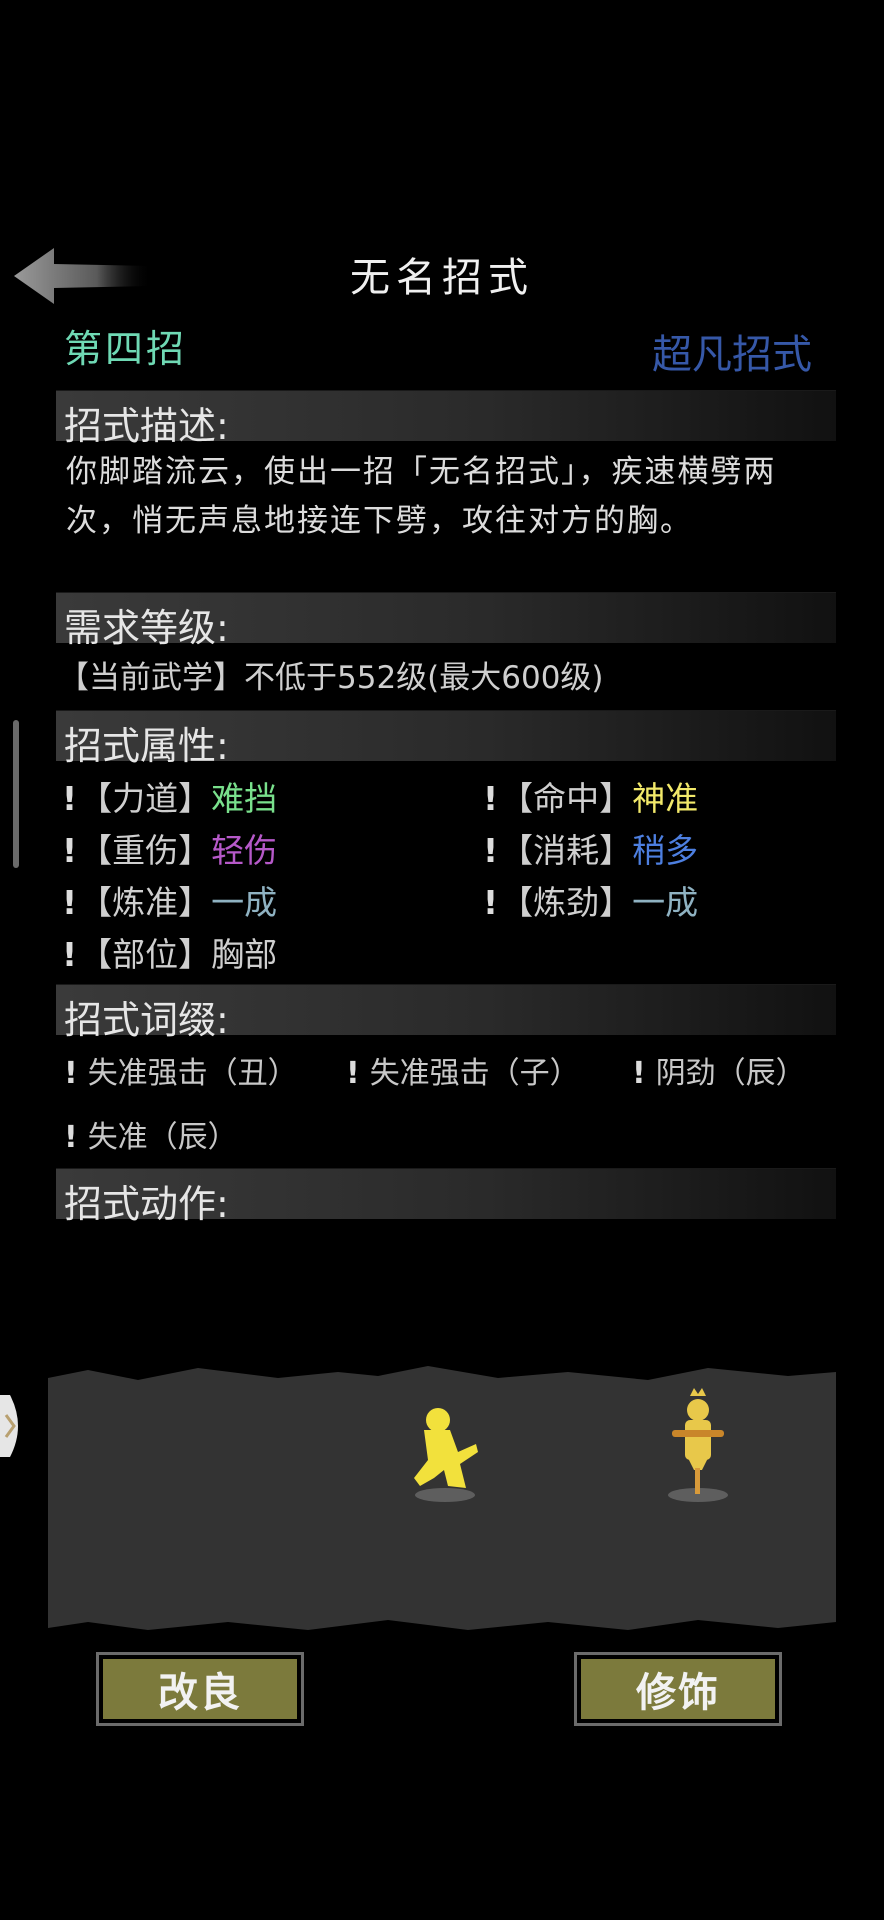  I want to click on fighter-shadow, so click(445, 1495).